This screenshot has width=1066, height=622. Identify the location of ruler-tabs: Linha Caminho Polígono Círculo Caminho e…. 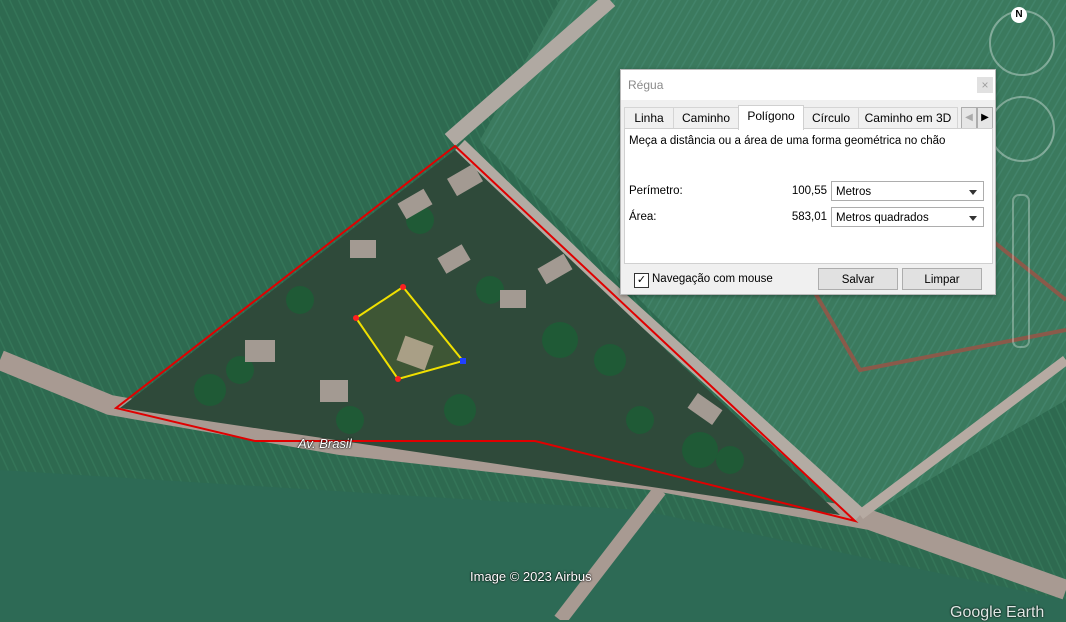
(808, 117).